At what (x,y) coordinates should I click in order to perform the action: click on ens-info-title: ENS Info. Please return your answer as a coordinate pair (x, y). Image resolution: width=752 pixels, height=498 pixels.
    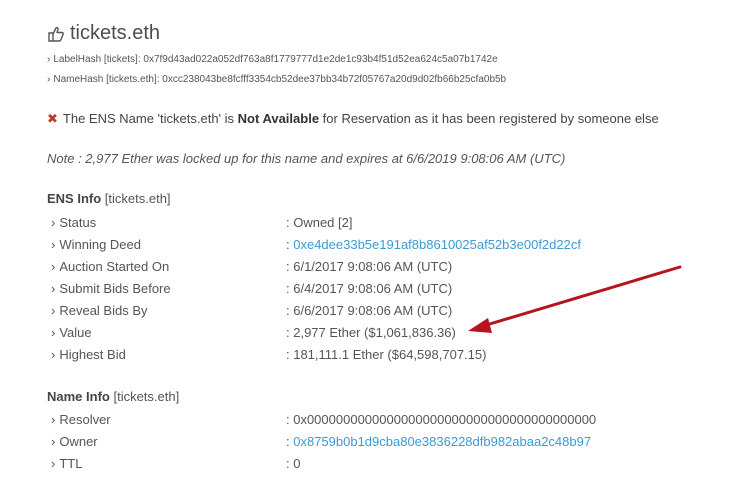
    Looking at the image, I should click on (74, 198).